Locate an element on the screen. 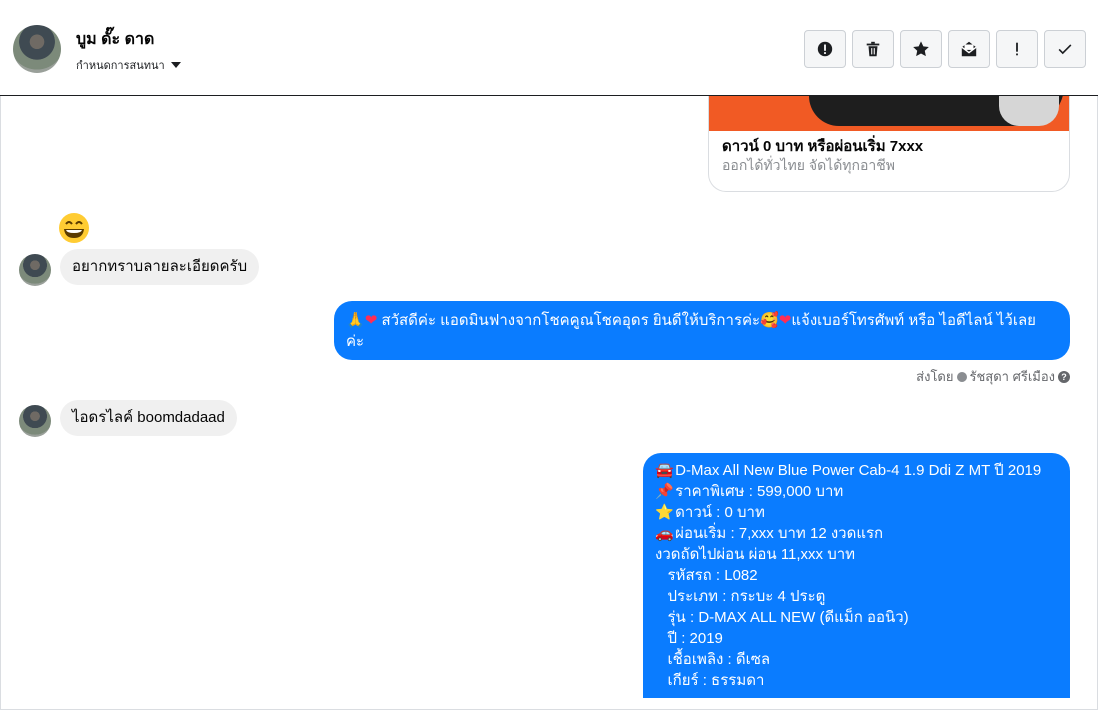 The height and width of the screenshot is (710, 1098). caret-down-icon is located at coordinates (175, 65).